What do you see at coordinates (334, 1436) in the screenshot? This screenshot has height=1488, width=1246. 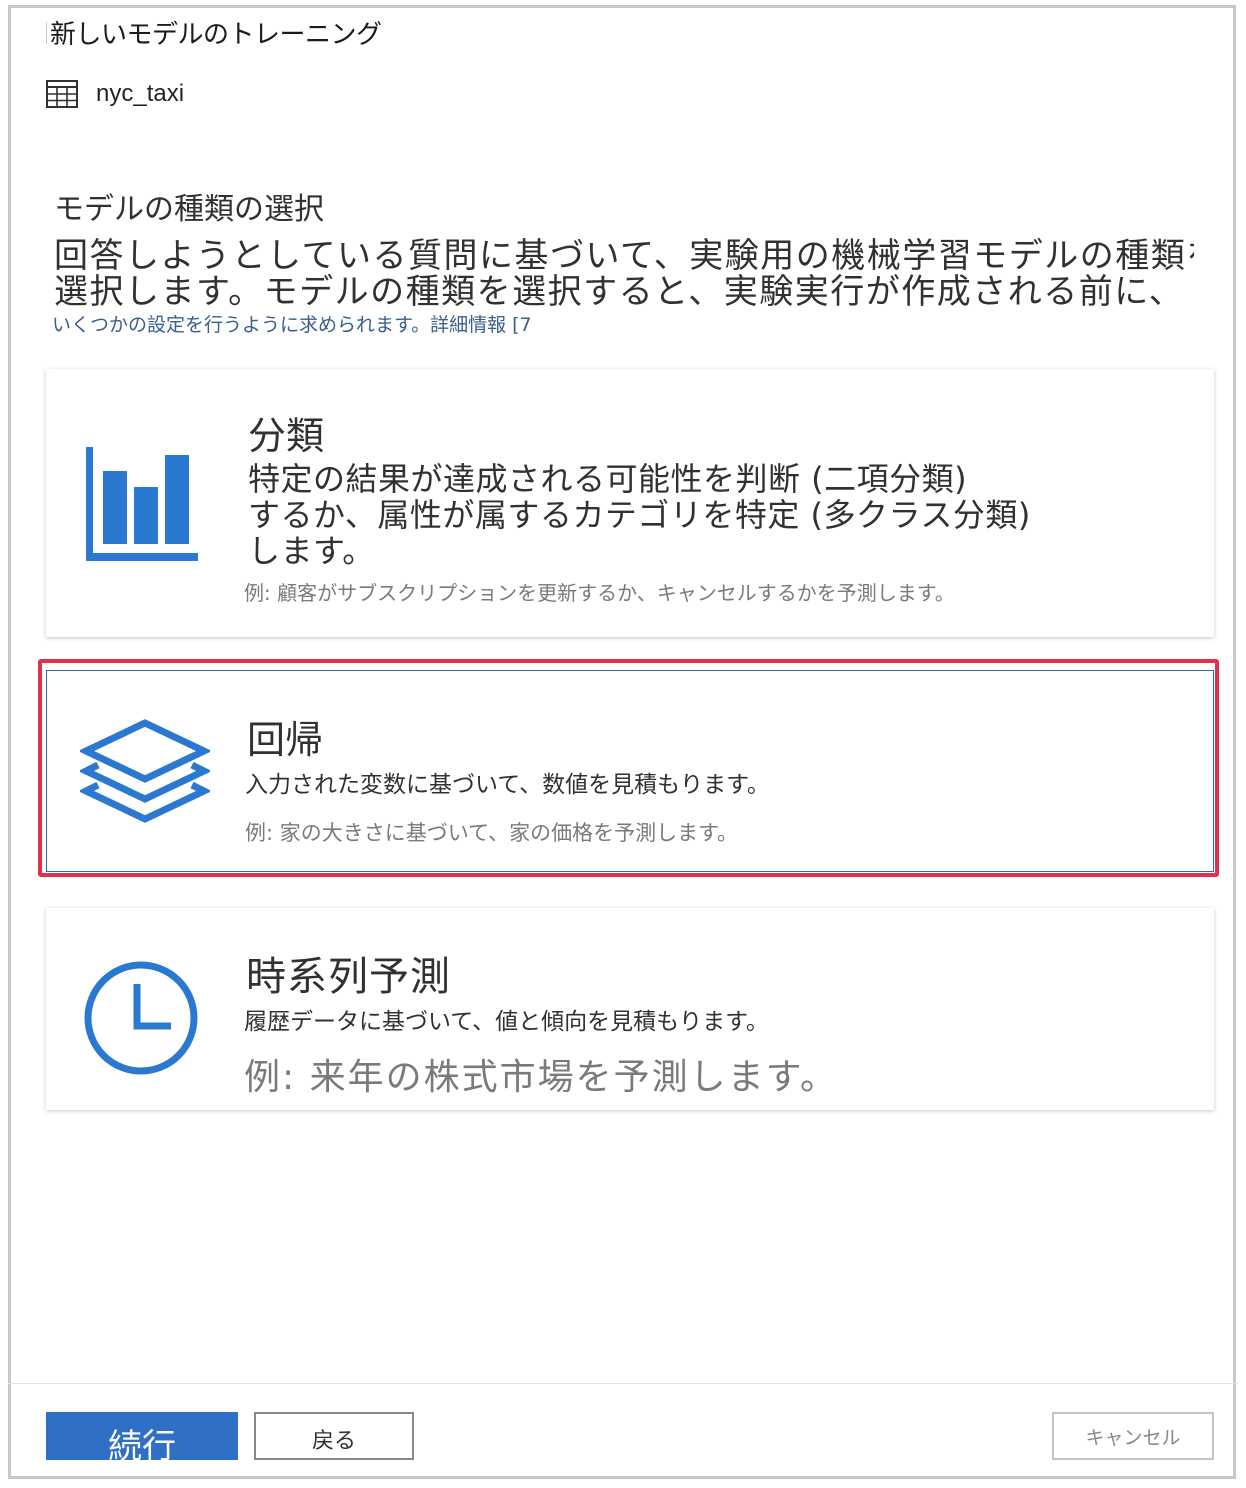 I see `back-button: 戻る` at bounding box center [334, 1436].